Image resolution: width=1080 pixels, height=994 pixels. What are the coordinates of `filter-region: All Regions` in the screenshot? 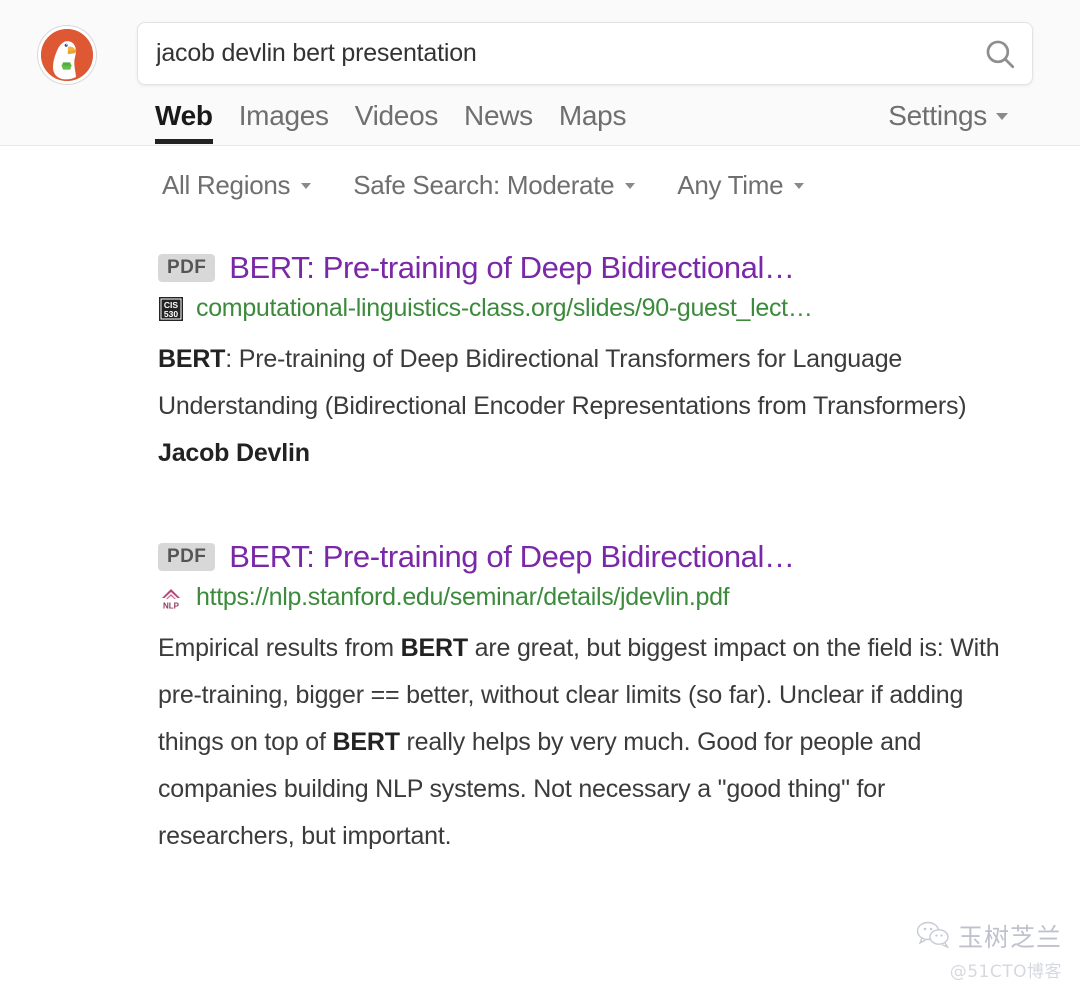 It's located at (237, 185).